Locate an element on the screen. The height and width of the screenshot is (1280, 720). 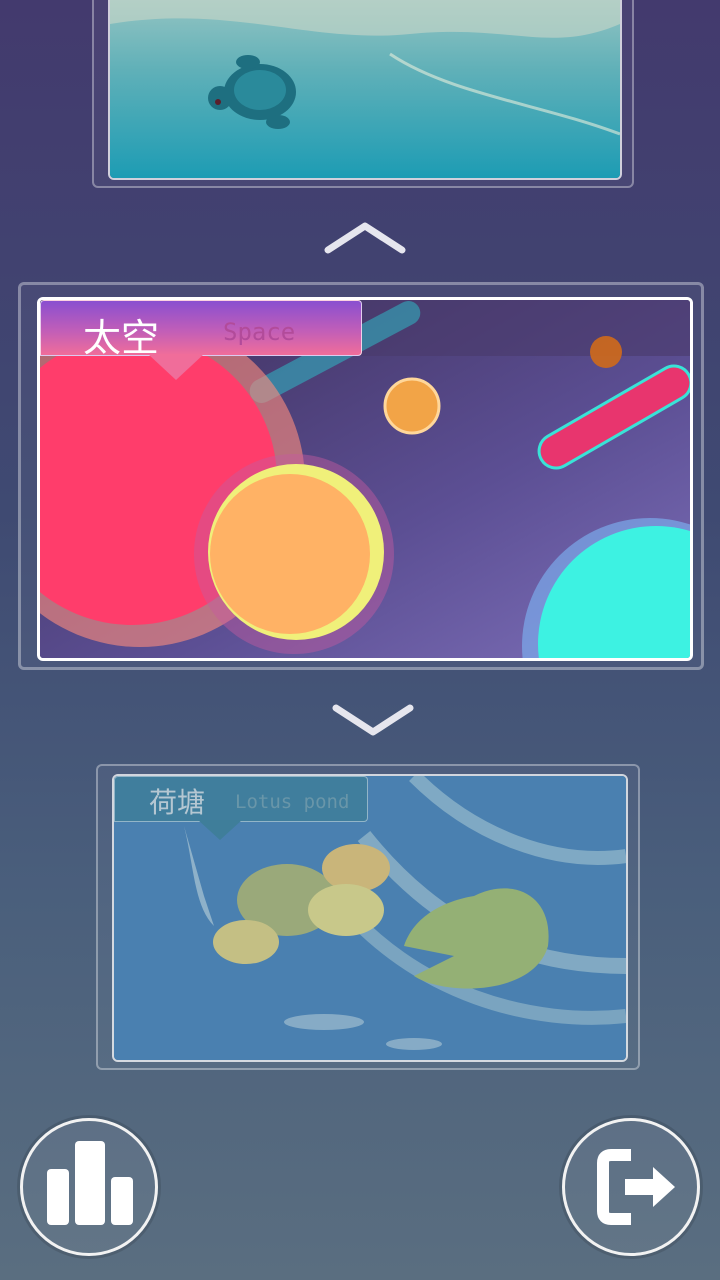
level-name-tab: 太空 Space is located at coordinates (201, 330).